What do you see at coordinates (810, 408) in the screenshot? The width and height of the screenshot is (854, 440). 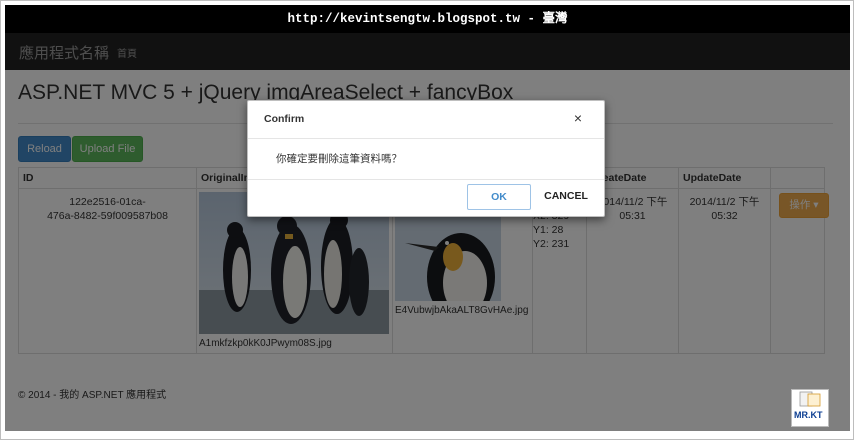 I see `mr-kt-logo: MR.KT` at bounding box center [810, 408].